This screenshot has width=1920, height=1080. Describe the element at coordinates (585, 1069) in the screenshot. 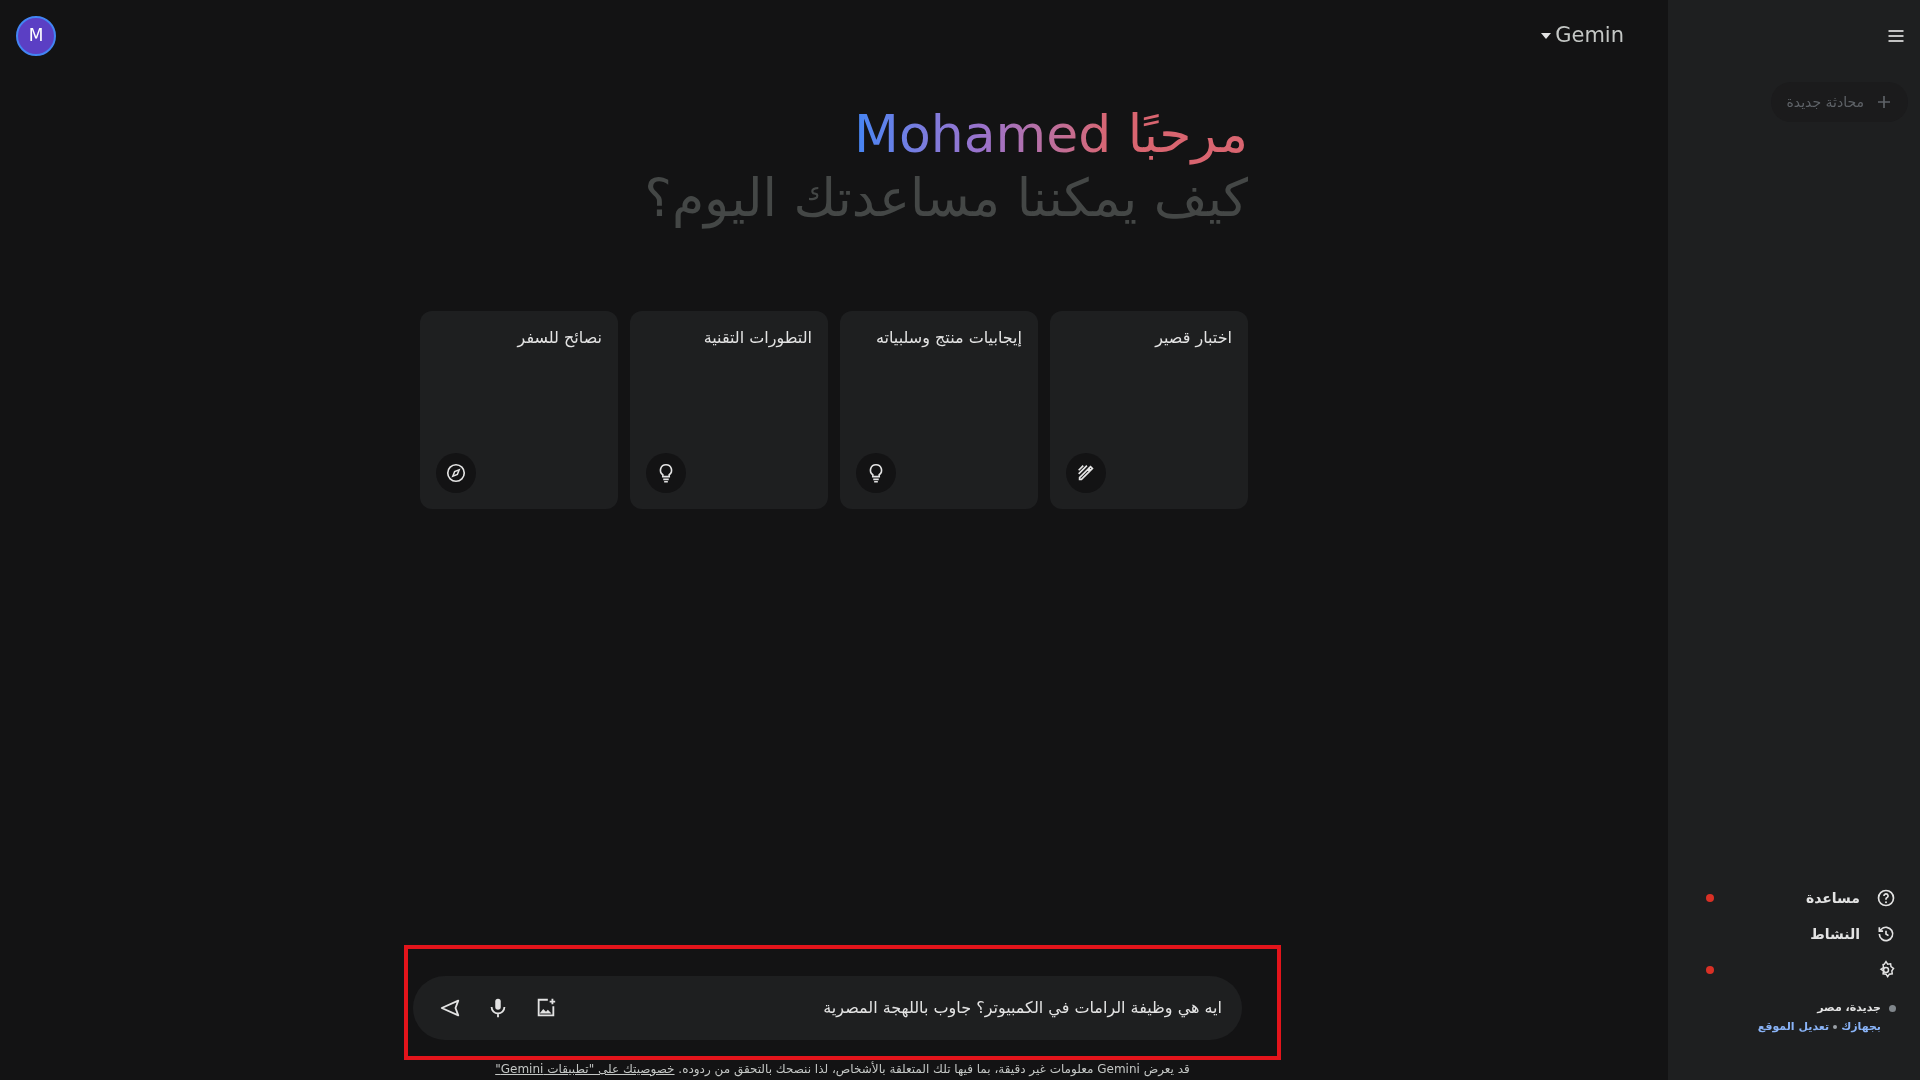

I see `privacy-link: خصوصيتك على "تطبيقات Gemini"` at that location.